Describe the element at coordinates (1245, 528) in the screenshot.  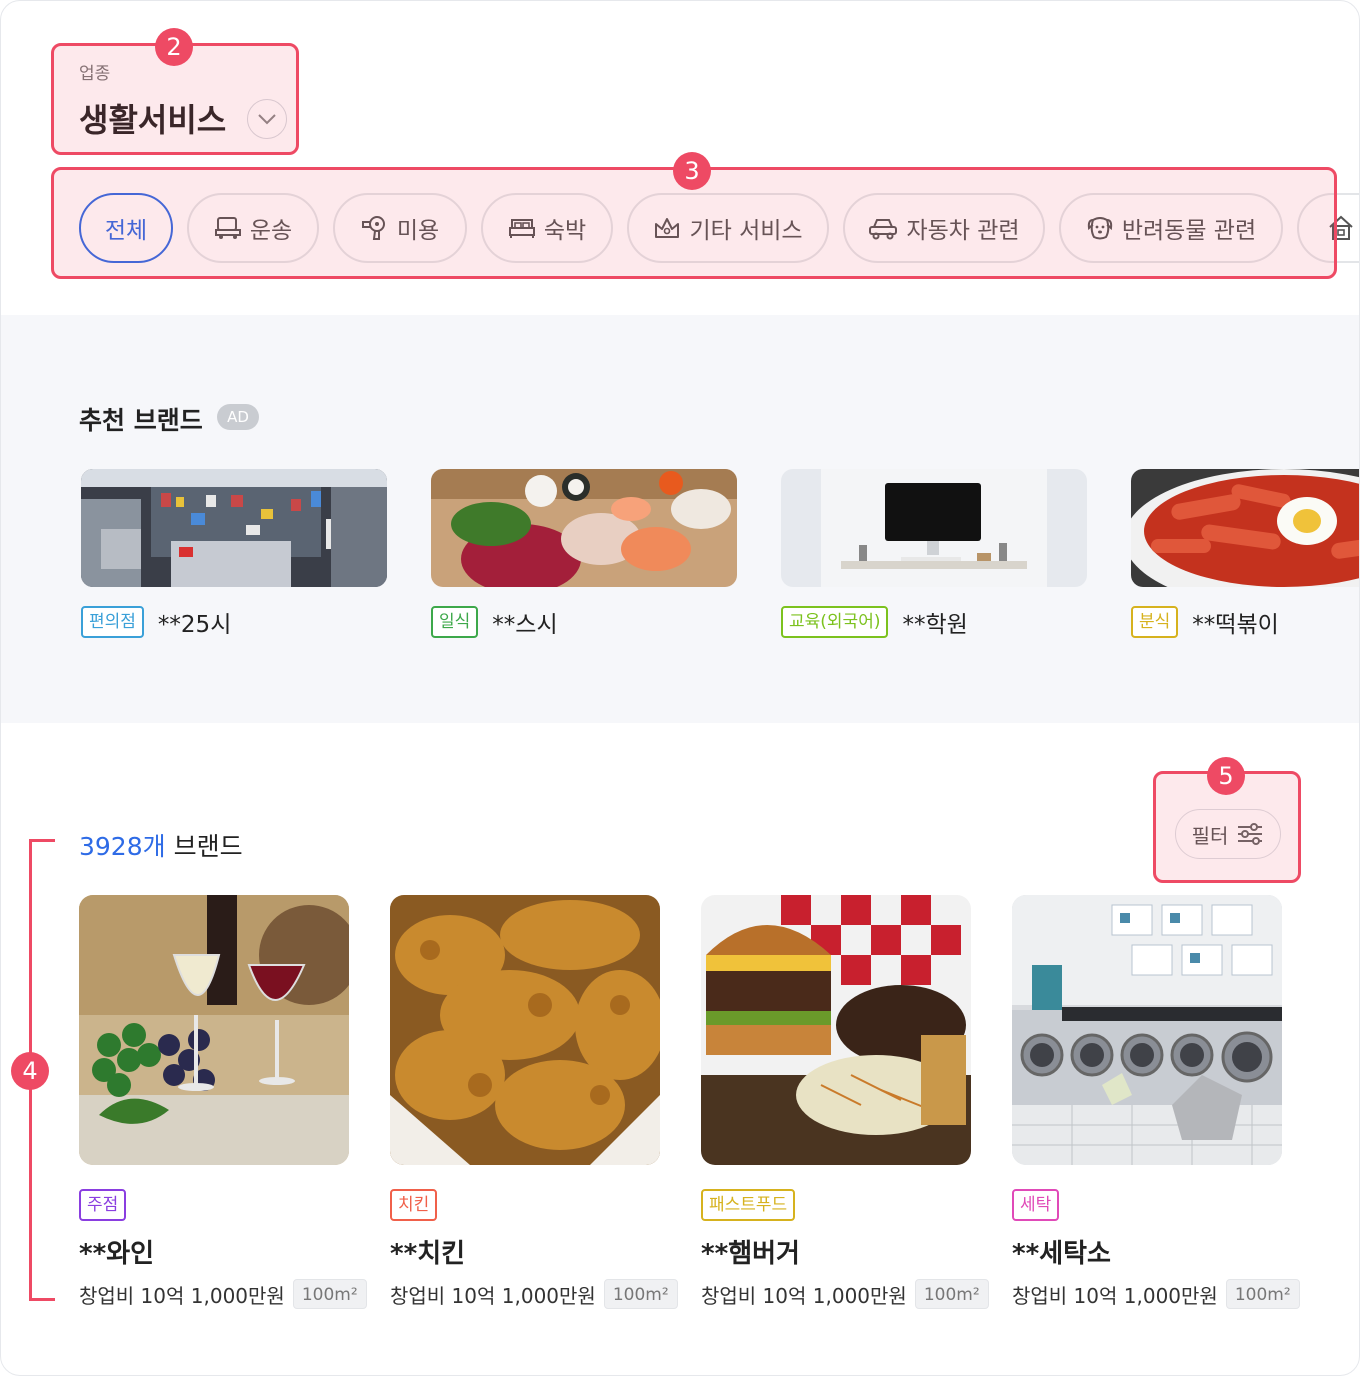
I see `tteokbokki-photo` at that location.